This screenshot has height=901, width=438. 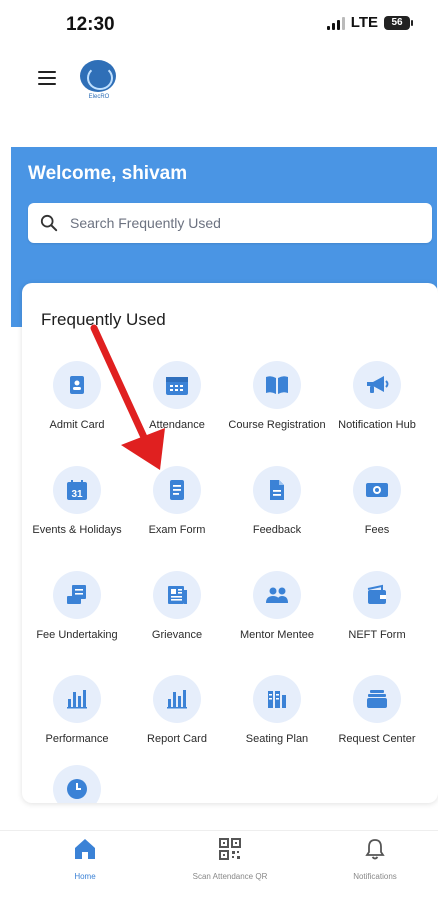 I want to click on nav-home: Home, so click(x=85, y=859).